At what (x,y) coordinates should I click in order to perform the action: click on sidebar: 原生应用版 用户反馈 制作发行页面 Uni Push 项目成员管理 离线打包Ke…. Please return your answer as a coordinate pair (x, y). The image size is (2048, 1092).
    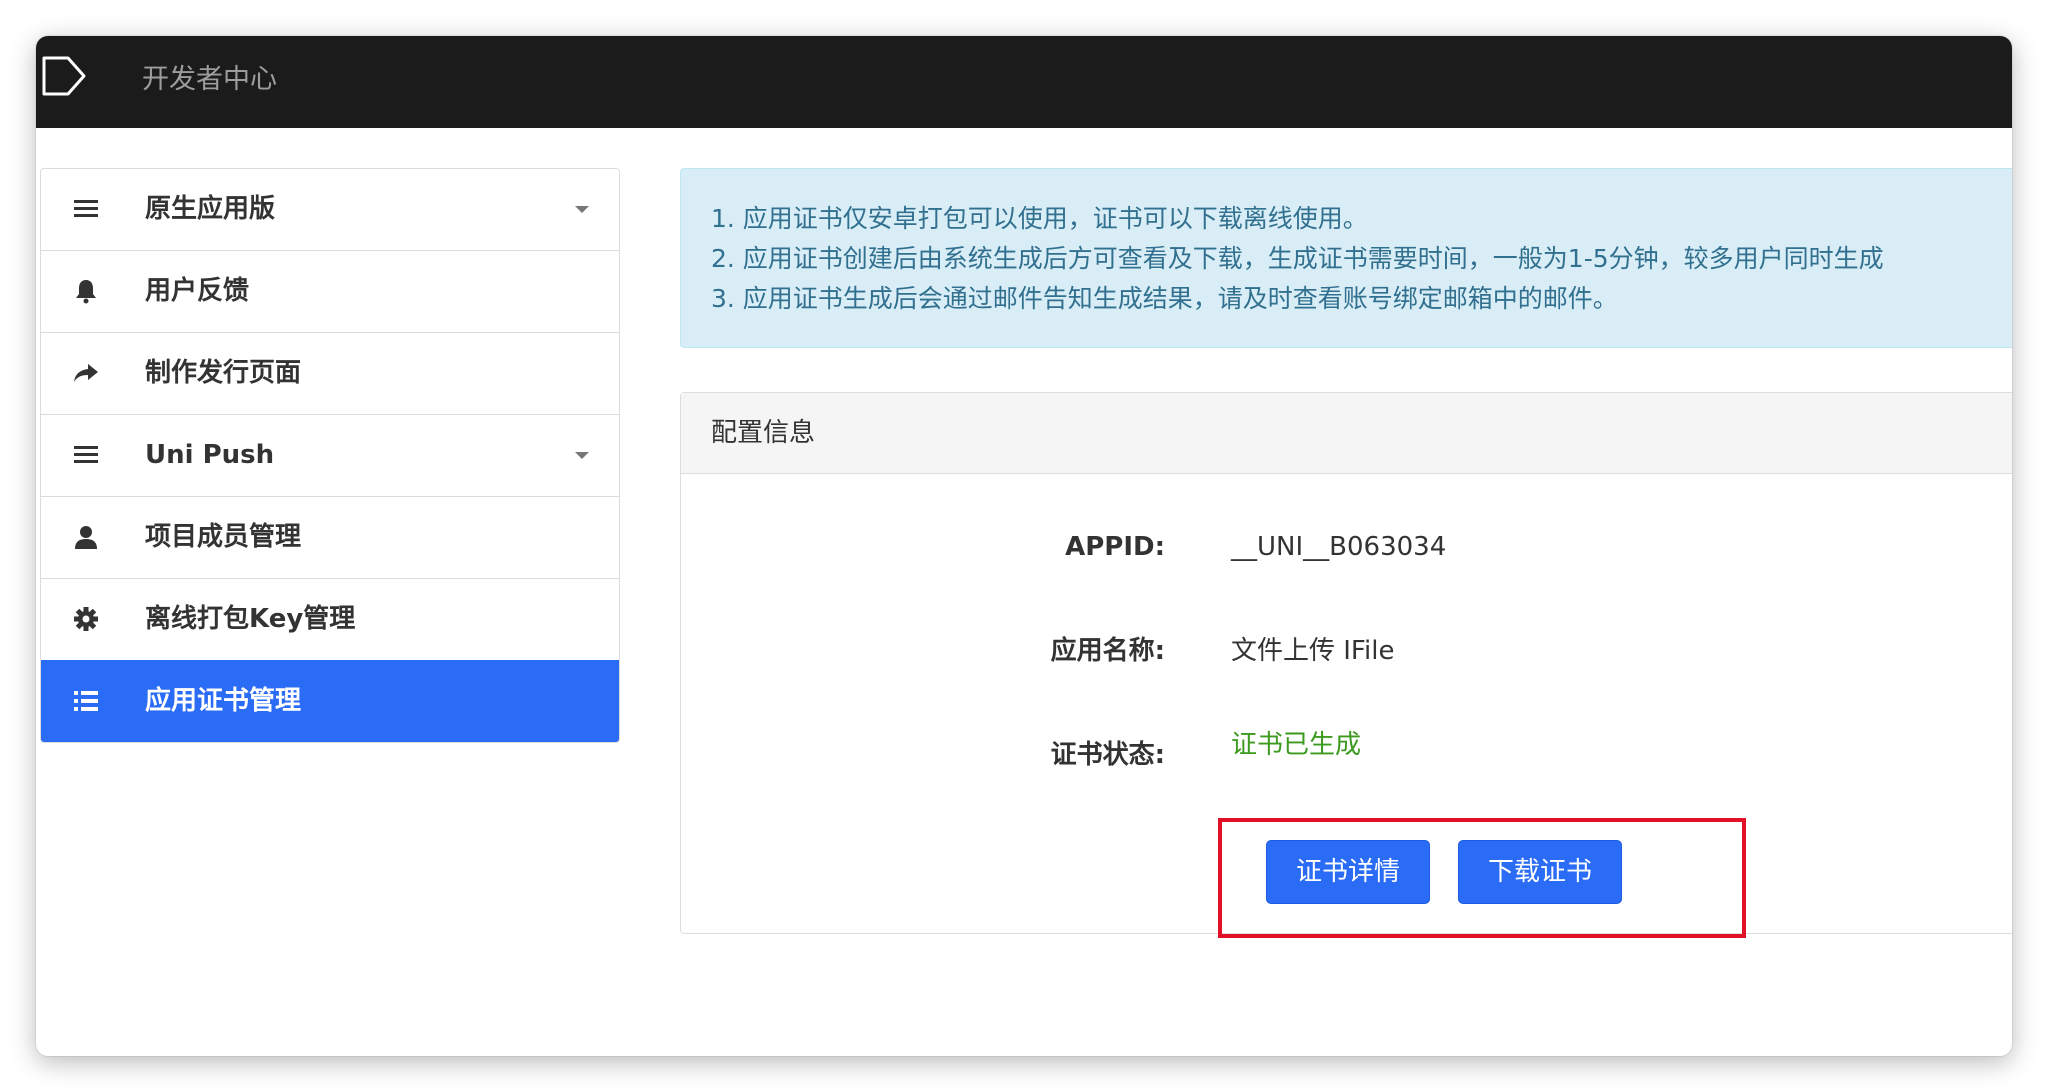
    Looking at the image, I should click on (330, 455).